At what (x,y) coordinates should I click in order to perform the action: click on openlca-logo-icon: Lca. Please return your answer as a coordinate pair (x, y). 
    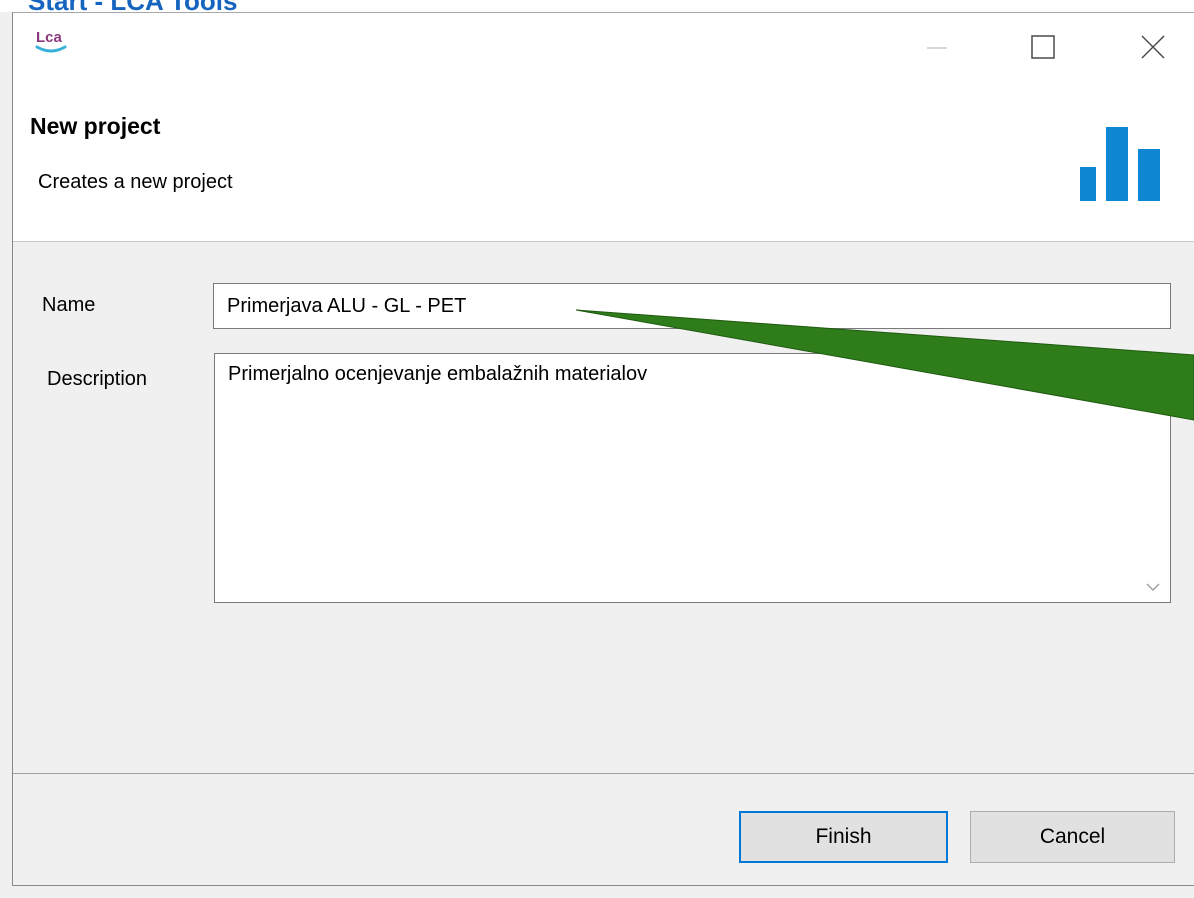
    Looking at the image, I should click on (51, 41).